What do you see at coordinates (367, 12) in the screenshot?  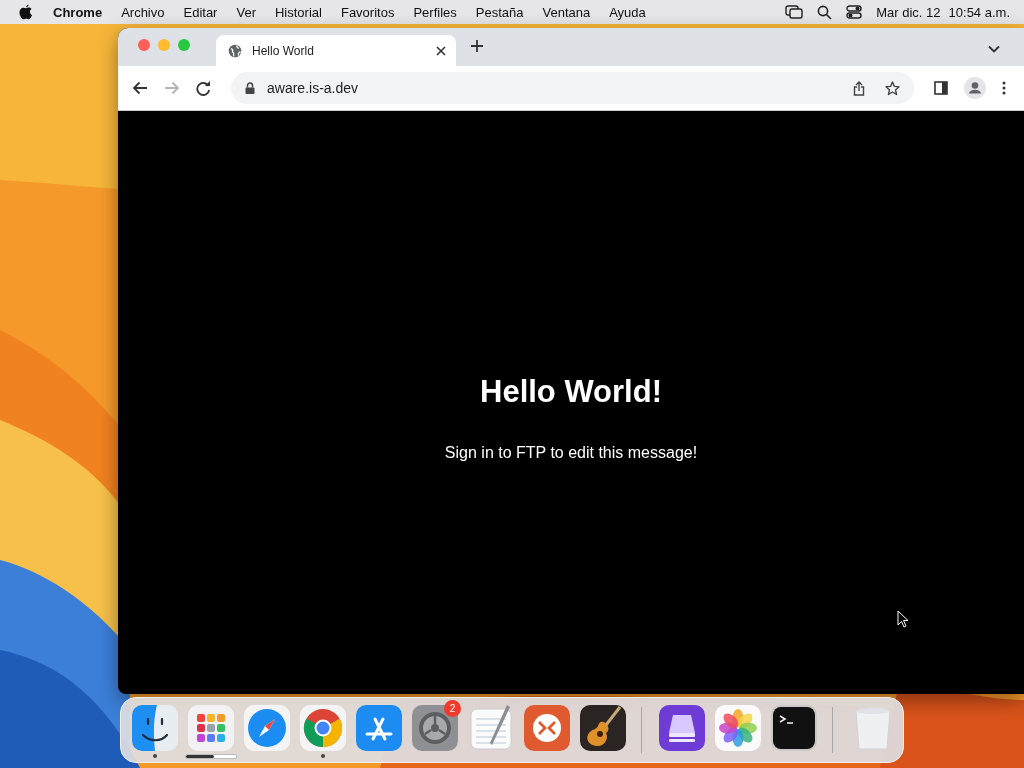 I see `menu-item: Favoritos` at bounding box center [367, 12].